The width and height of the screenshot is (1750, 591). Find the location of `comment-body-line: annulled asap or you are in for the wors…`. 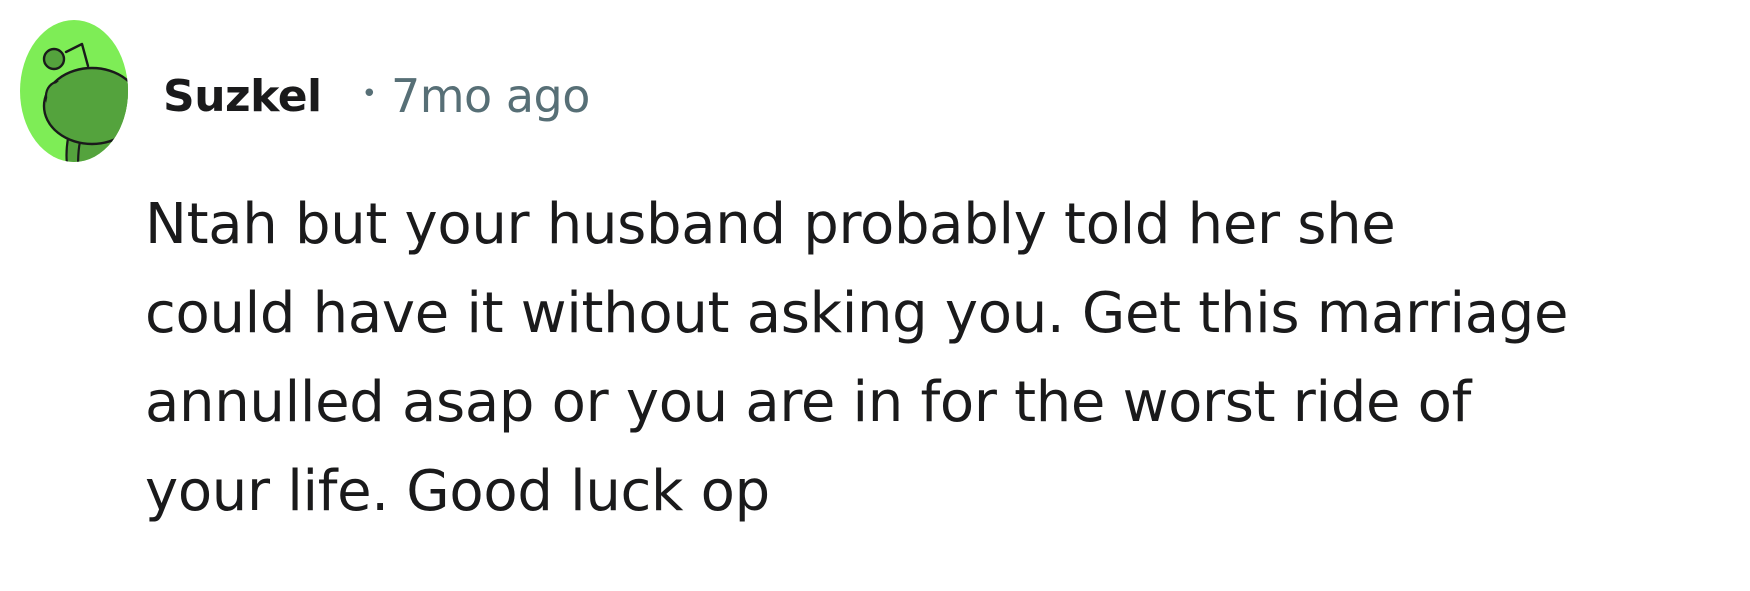

comment-body-line: annulled asap or you are in for the wors… is located at coordinates (808, 402).